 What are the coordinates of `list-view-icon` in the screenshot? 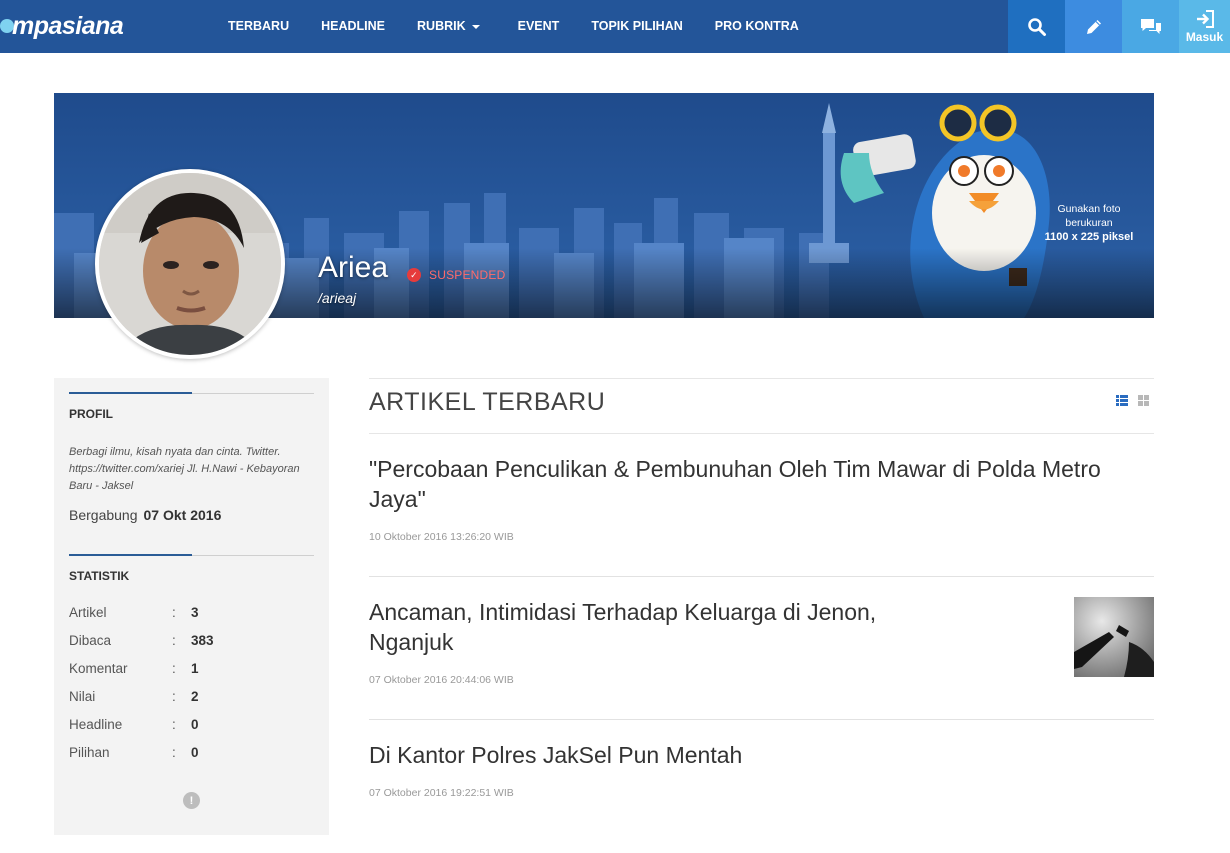 It's located at (1122, 400).